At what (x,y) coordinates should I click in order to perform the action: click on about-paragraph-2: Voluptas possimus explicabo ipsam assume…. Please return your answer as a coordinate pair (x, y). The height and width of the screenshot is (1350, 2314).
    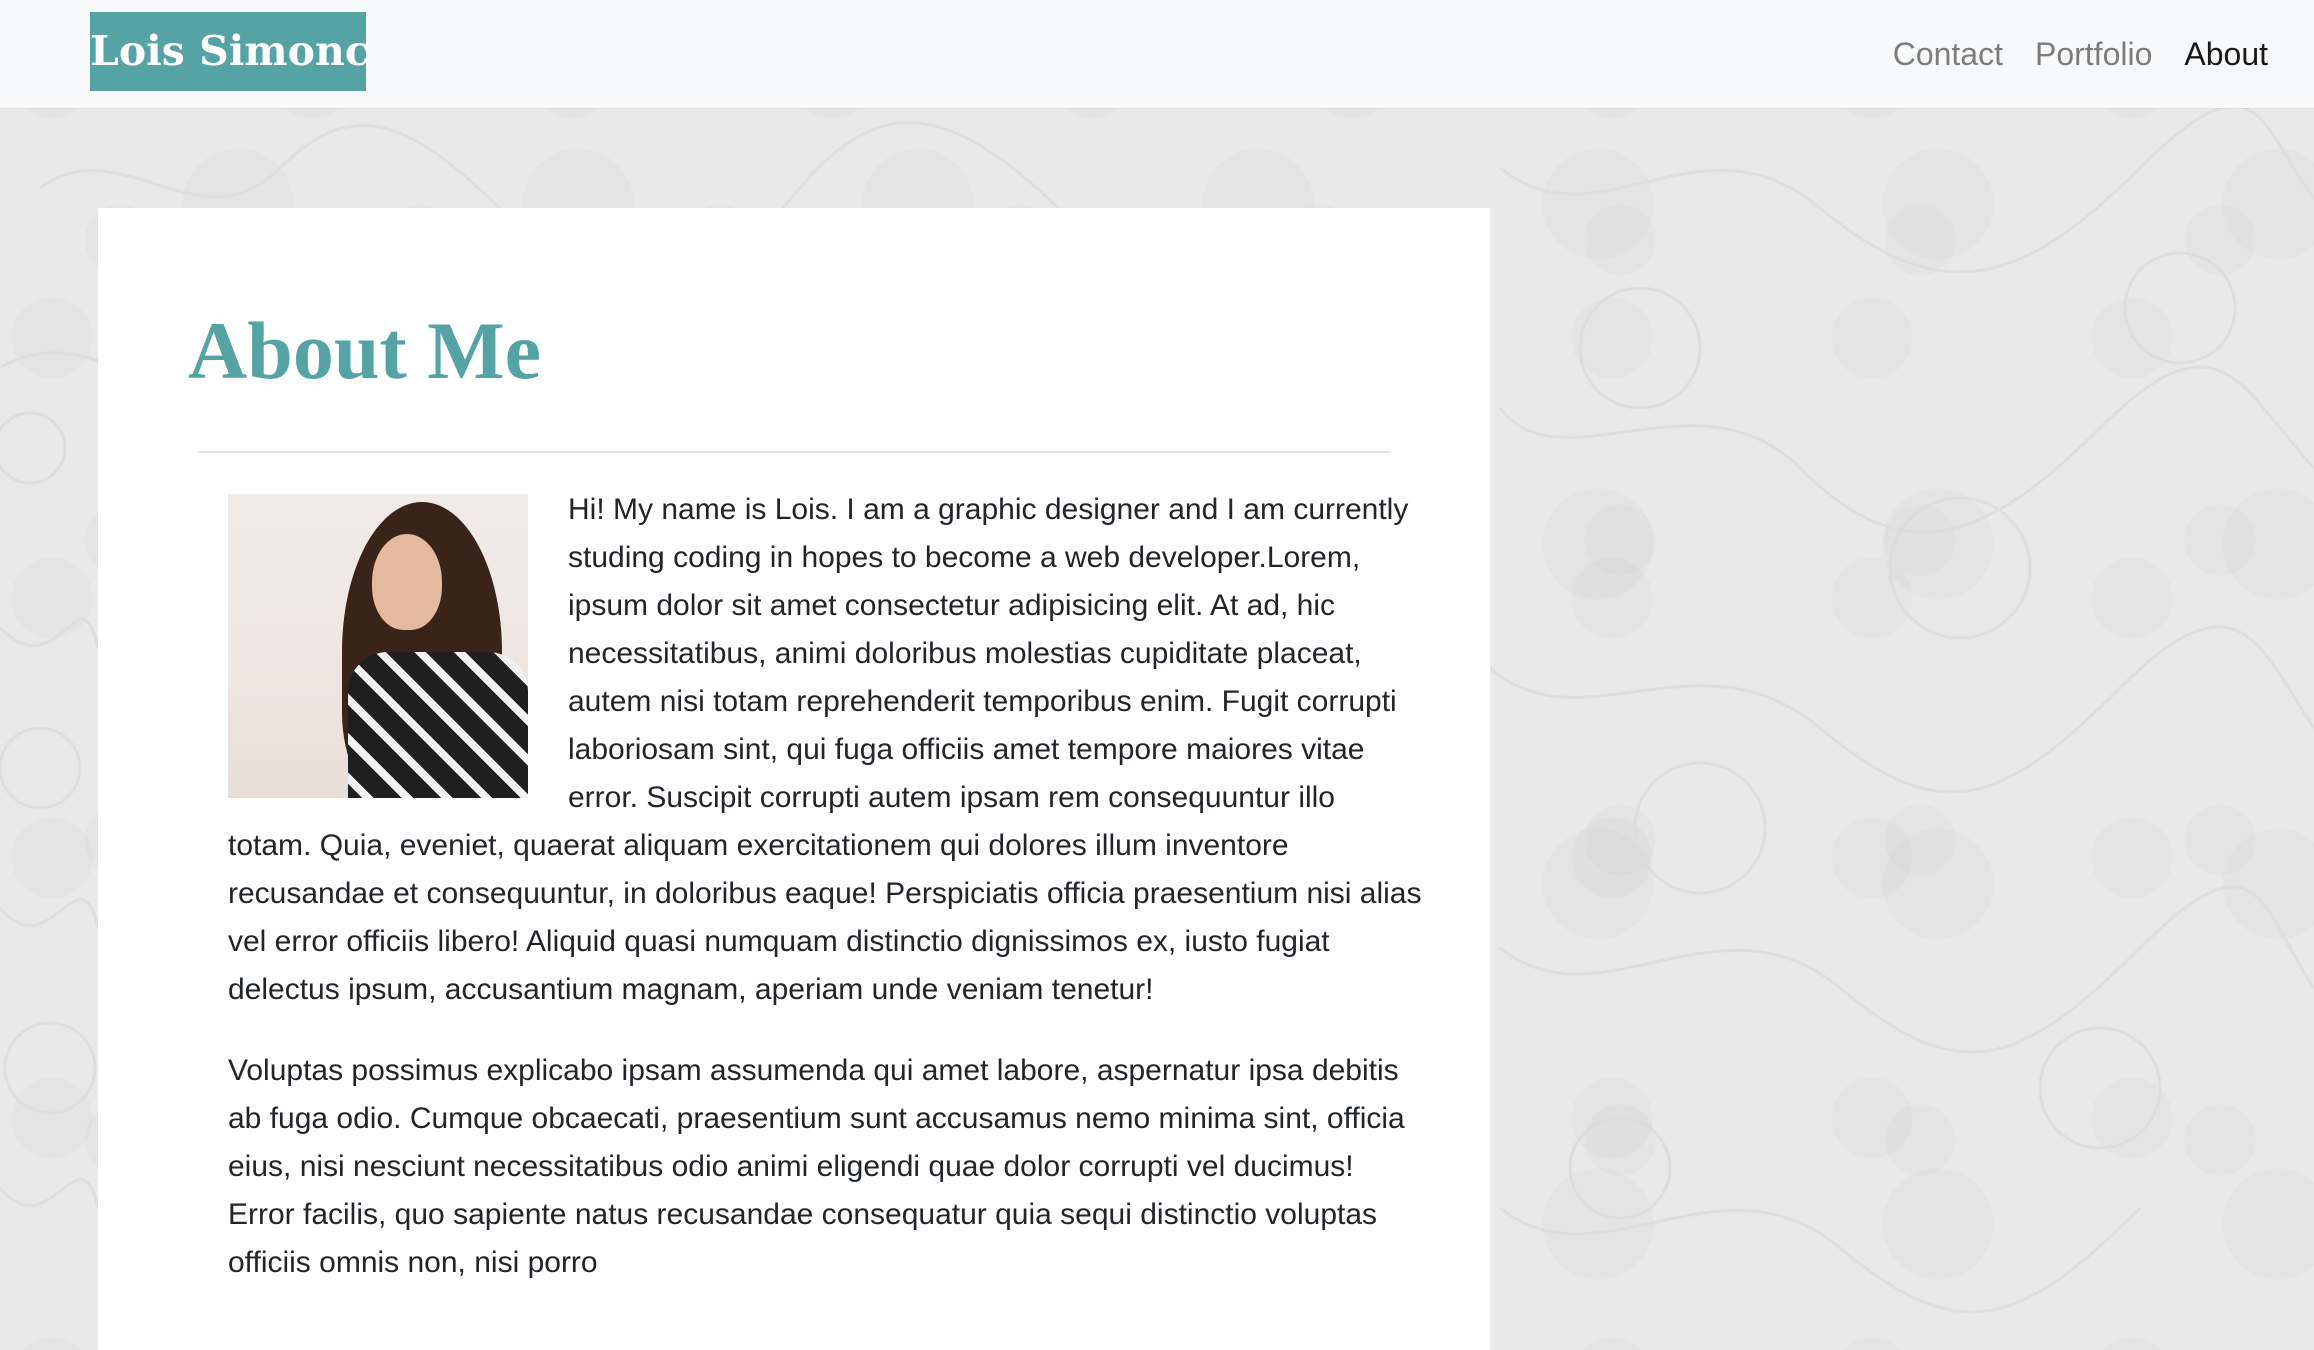
    Looking at the image, I should click on (816, 1166).